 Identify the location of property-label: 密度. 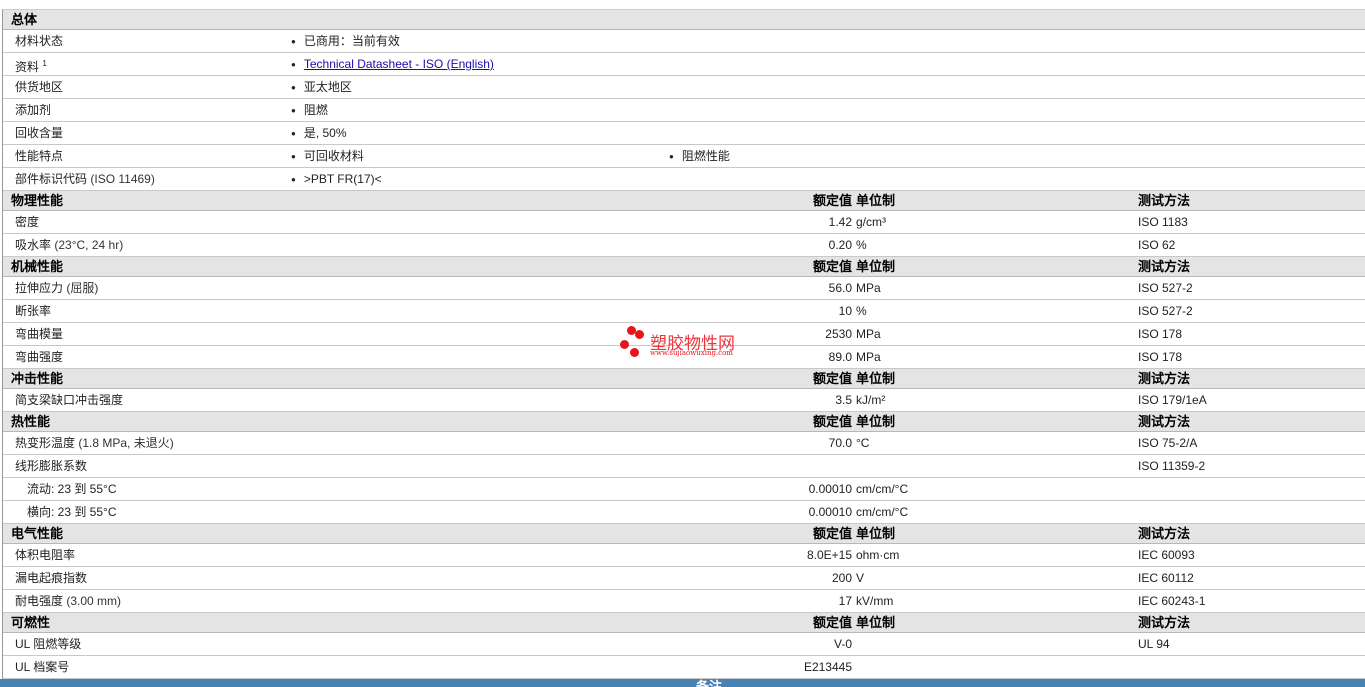
(27, 222).